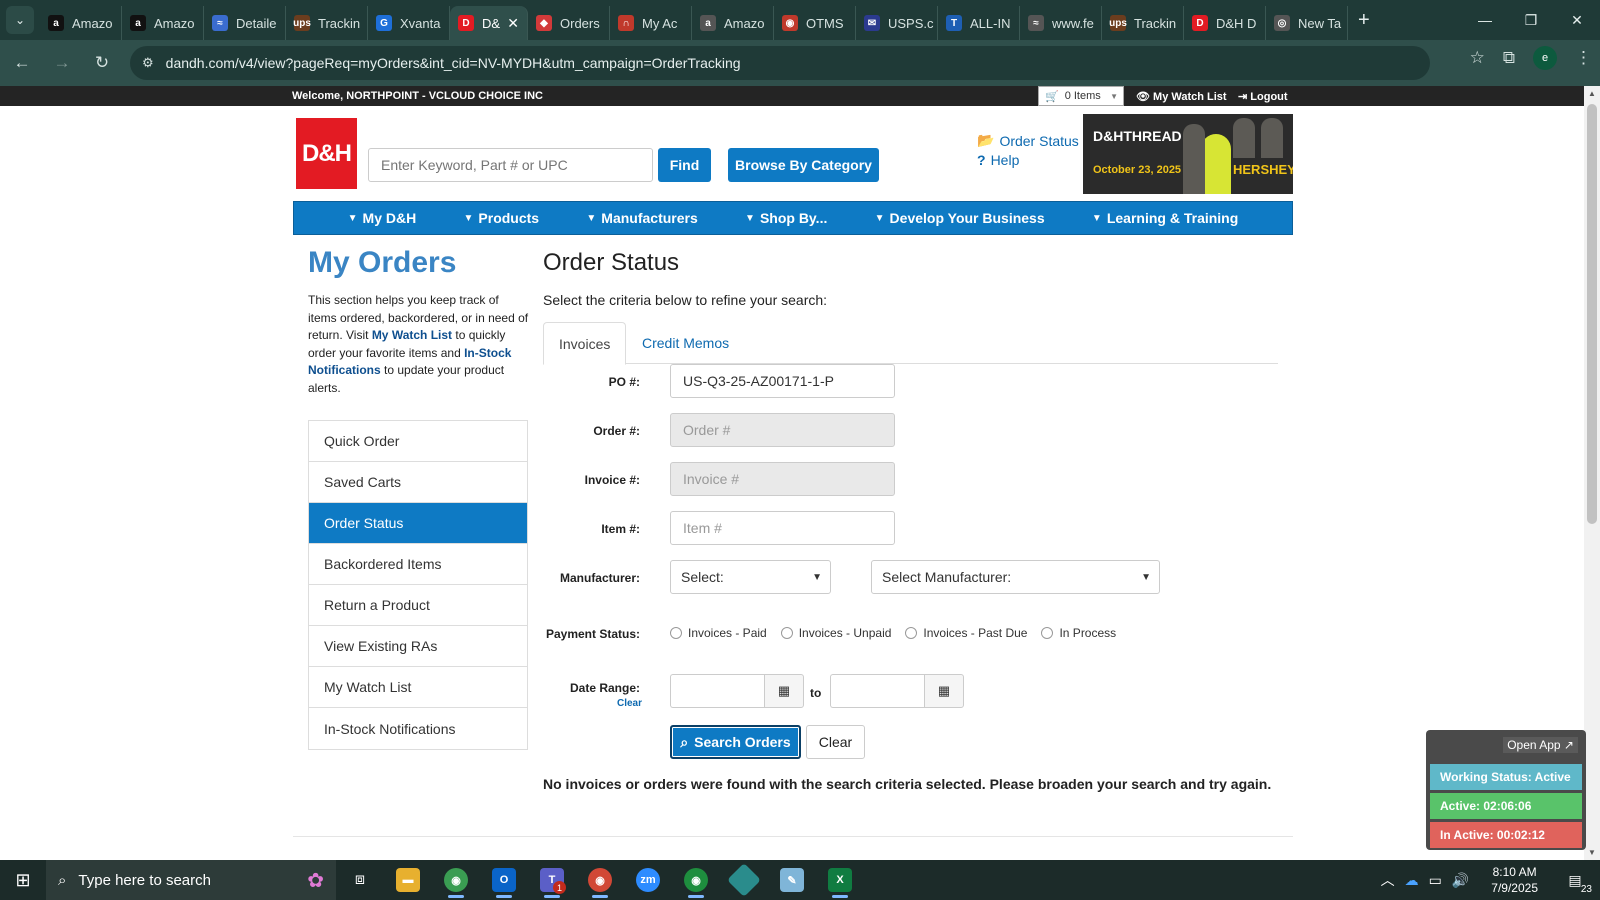 This screenshot has height=900, width=1600. I want to click on outlook-icon: O, so click(504, 880).